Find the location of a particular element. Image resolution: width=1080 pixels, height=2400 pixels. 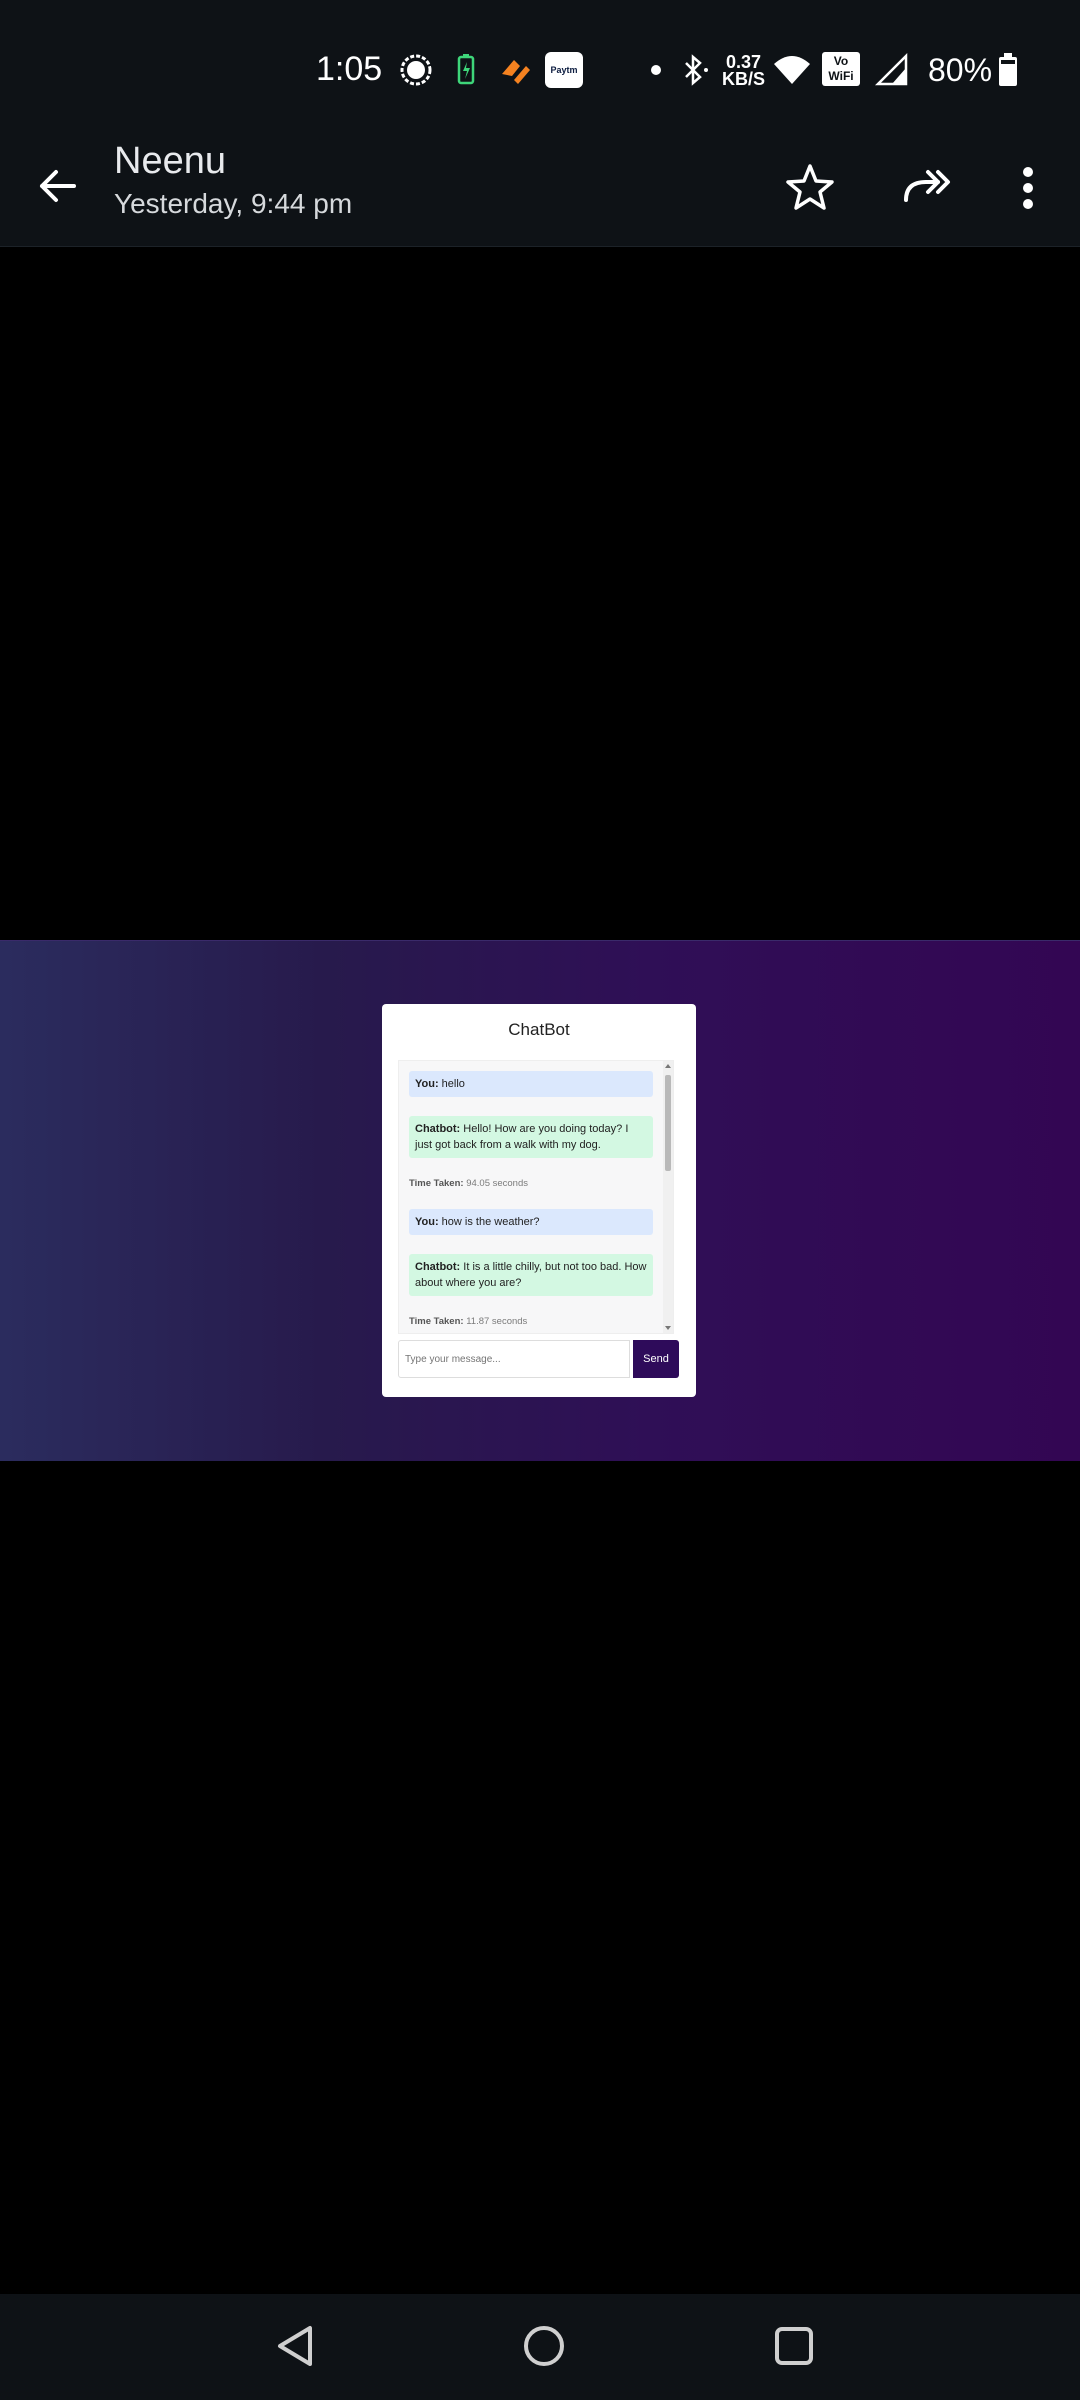

cell-signal-icon is located at coordinates (891, 69).